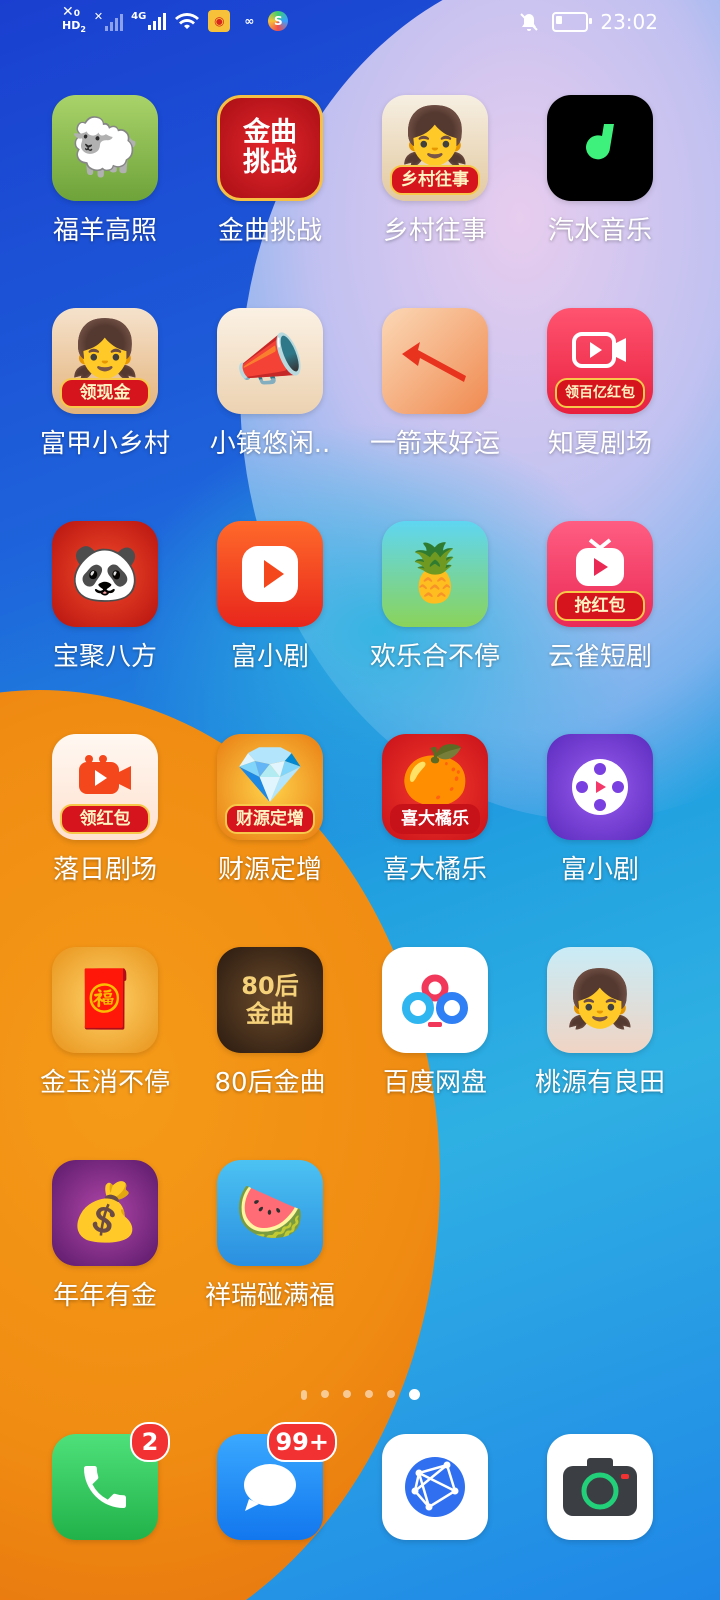 The image size is (720, 1600). Describe the element at coordinates (150, 1442) in the screenshot. I see `notification-badge: 2` at that location.